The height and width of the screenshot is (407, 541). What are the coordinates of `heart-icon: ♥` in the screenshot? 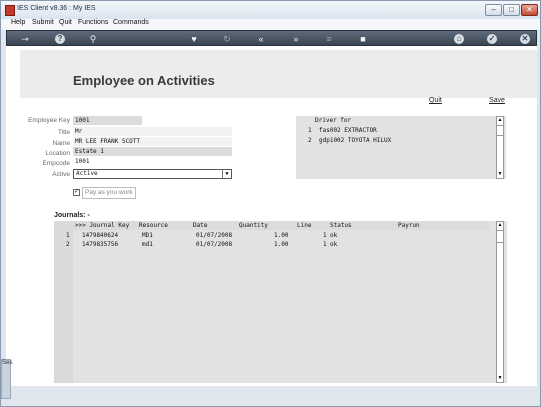 It's located at (194, 39).